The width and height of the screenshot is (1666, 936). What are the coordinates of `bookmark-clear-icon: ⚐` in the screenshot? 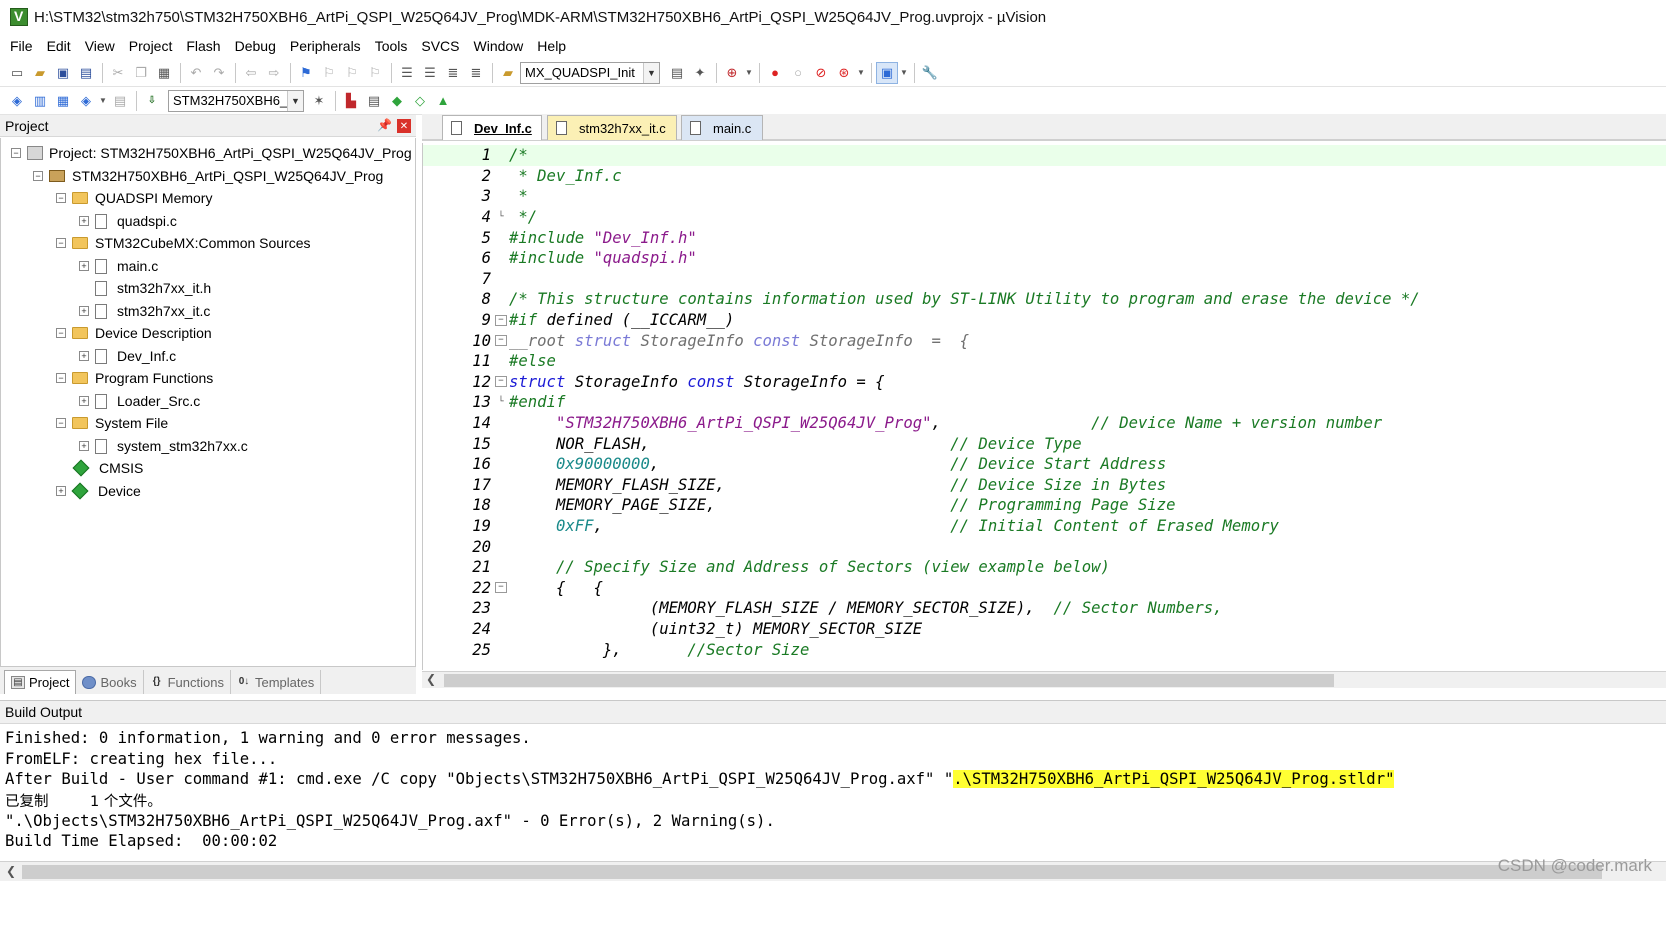 It's located at (375, 73).